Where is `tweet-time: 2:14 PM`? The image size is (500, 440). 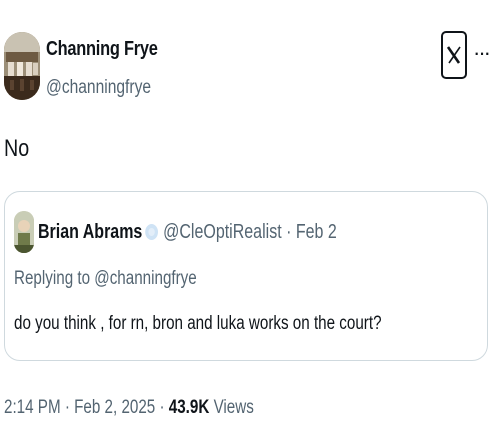 tweet-time: 2:14 PM is located at coordinates (32, 407).